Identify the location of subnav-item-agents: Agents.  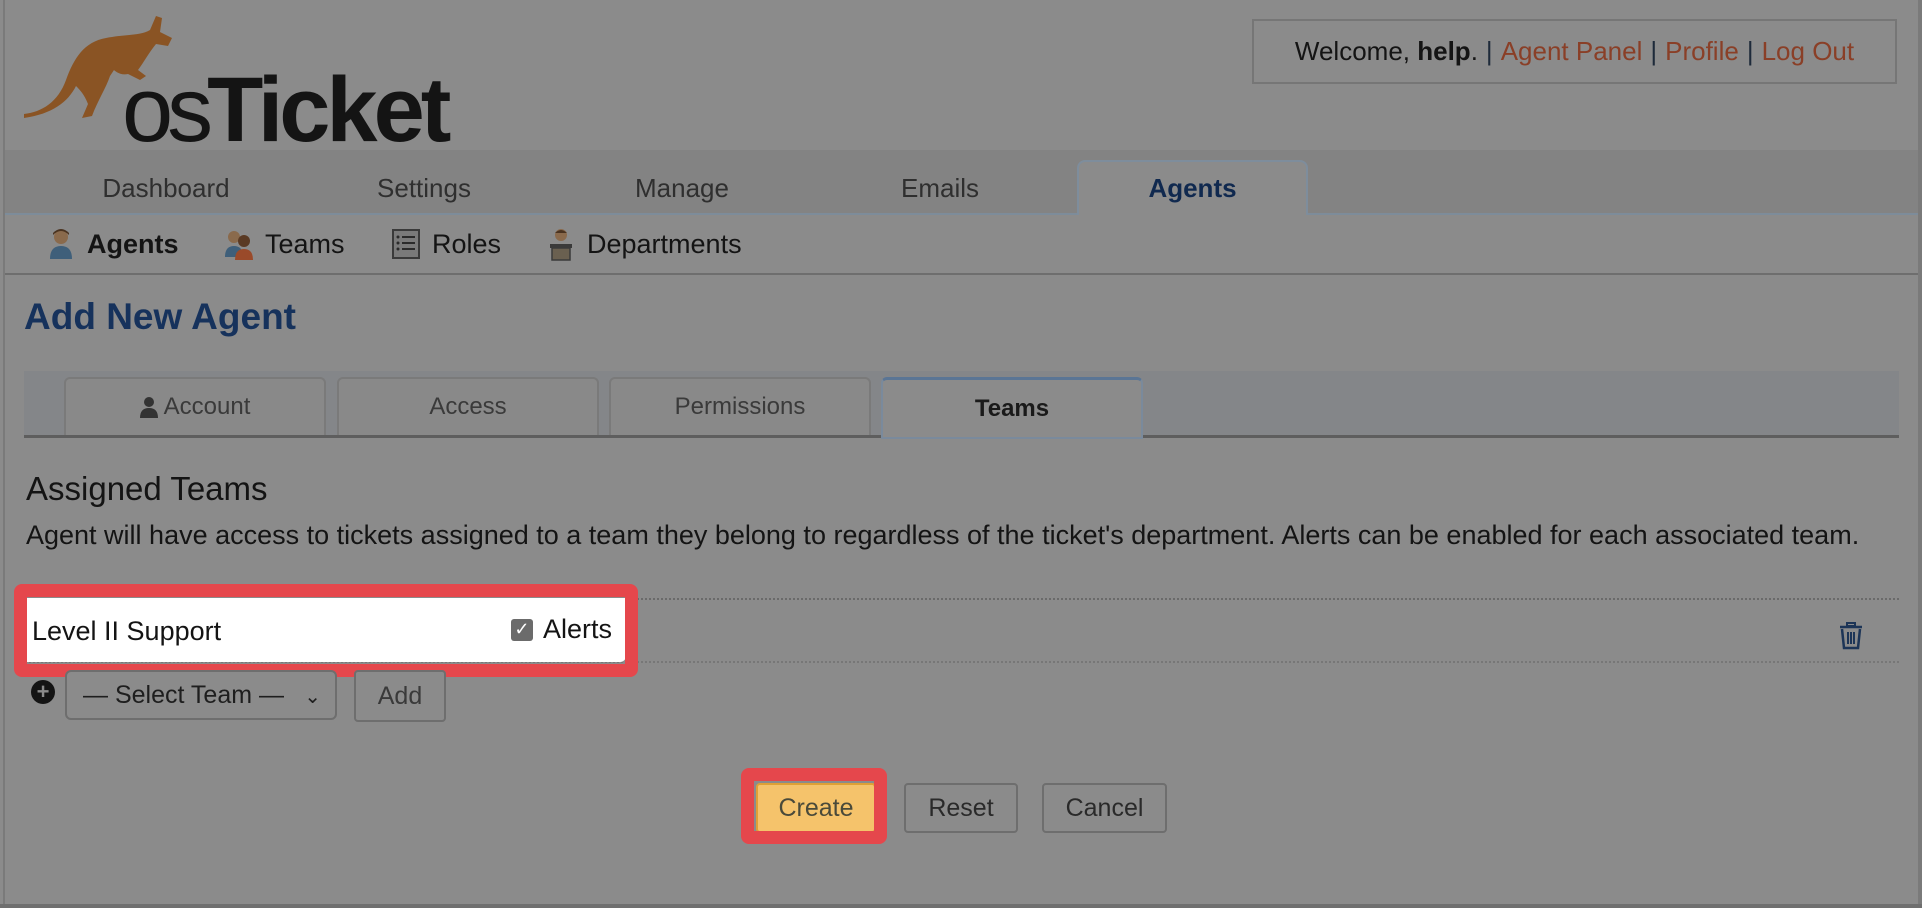
(112, 244).